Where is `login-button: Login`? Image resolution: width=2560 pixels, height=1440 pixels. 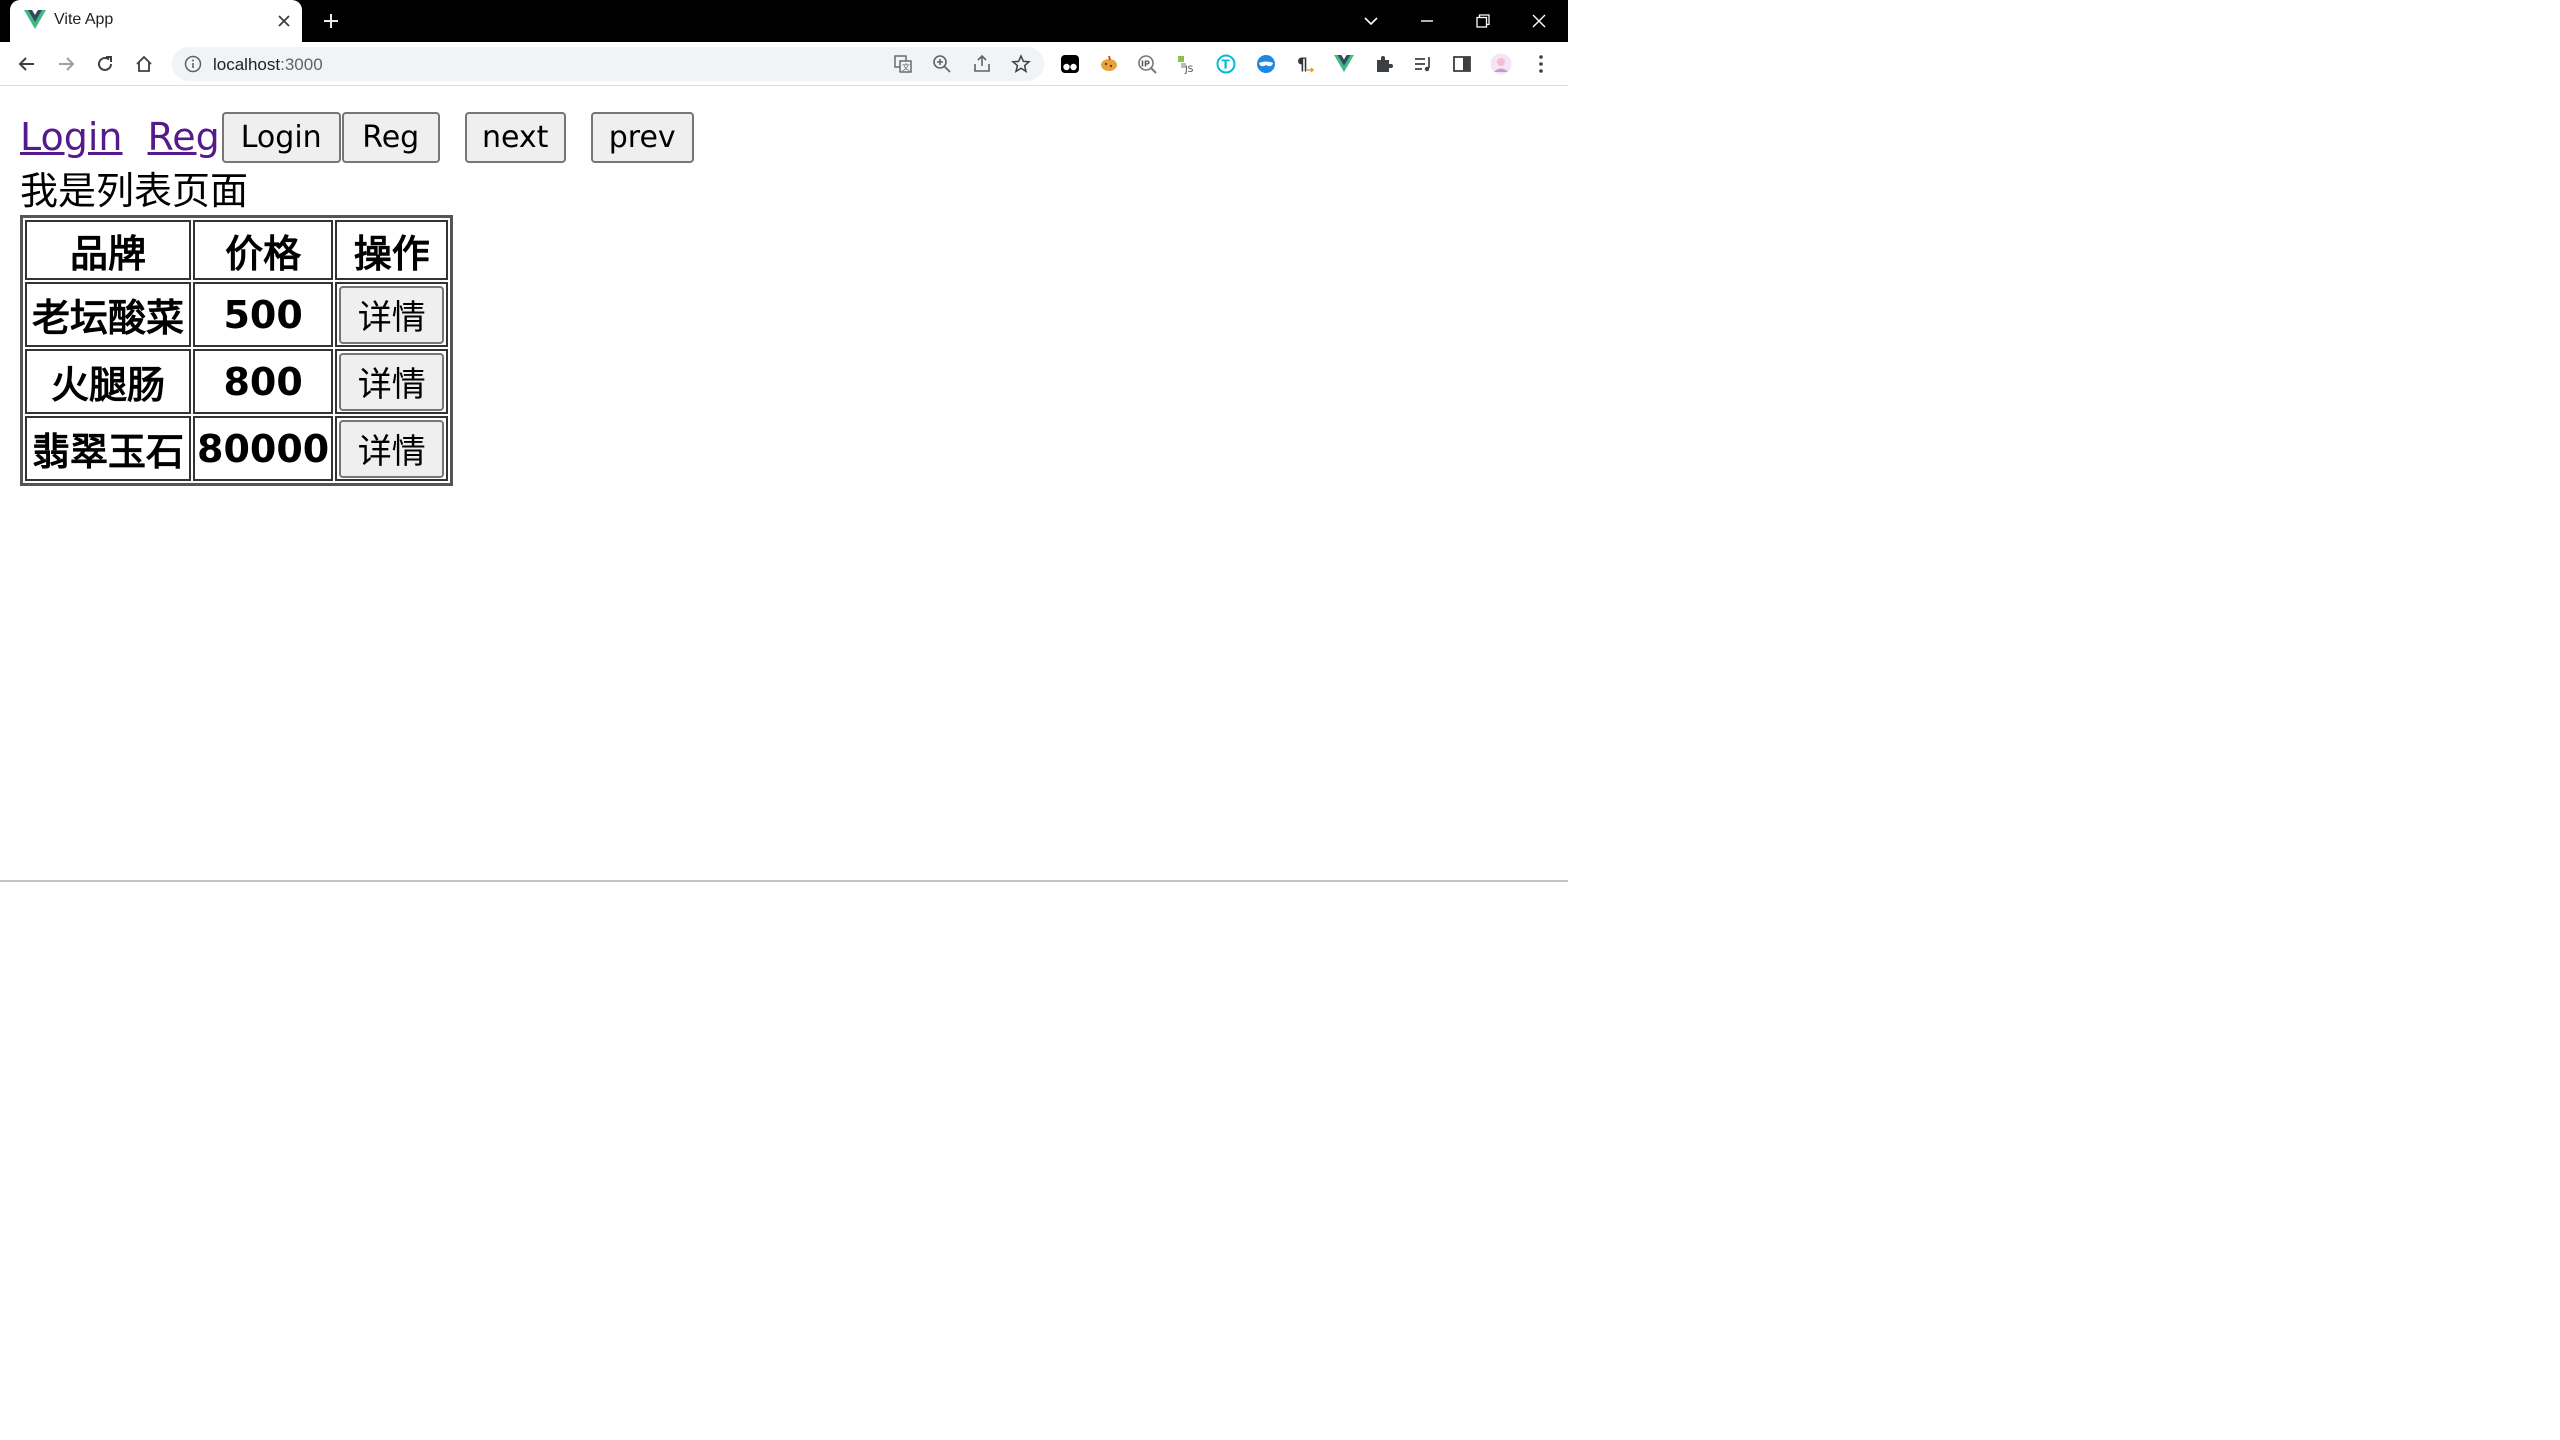 login-button: Login is located at coordinates (281, 137).